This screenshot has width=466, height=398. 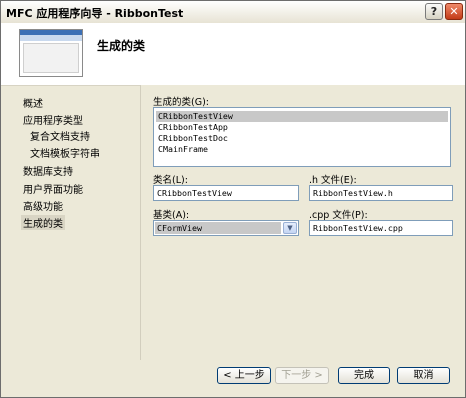 What do you see at coordinates (53, 188) in the screenshot?
I see `nav-item-ui-features: 用户界面功能` at bounding box center [53, 188].